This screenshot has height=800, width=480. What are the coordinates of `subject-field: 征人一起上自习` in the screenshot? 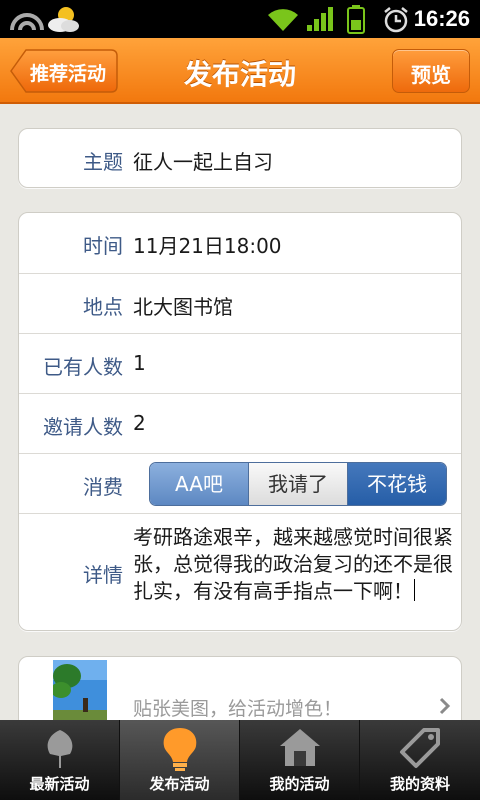 It's located at (203, 160).